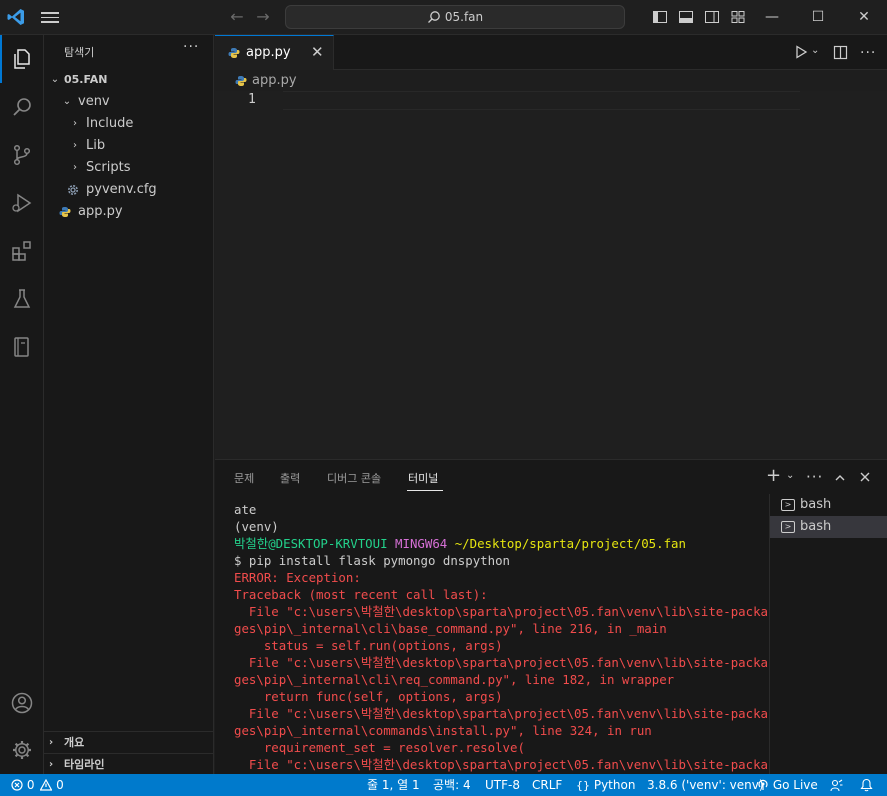 This screenshot has width=887, height=796. What do you see at coordinates (74, 742) in the screenshot?
I see `section-label: 개요` at bounding box center [74, 742].